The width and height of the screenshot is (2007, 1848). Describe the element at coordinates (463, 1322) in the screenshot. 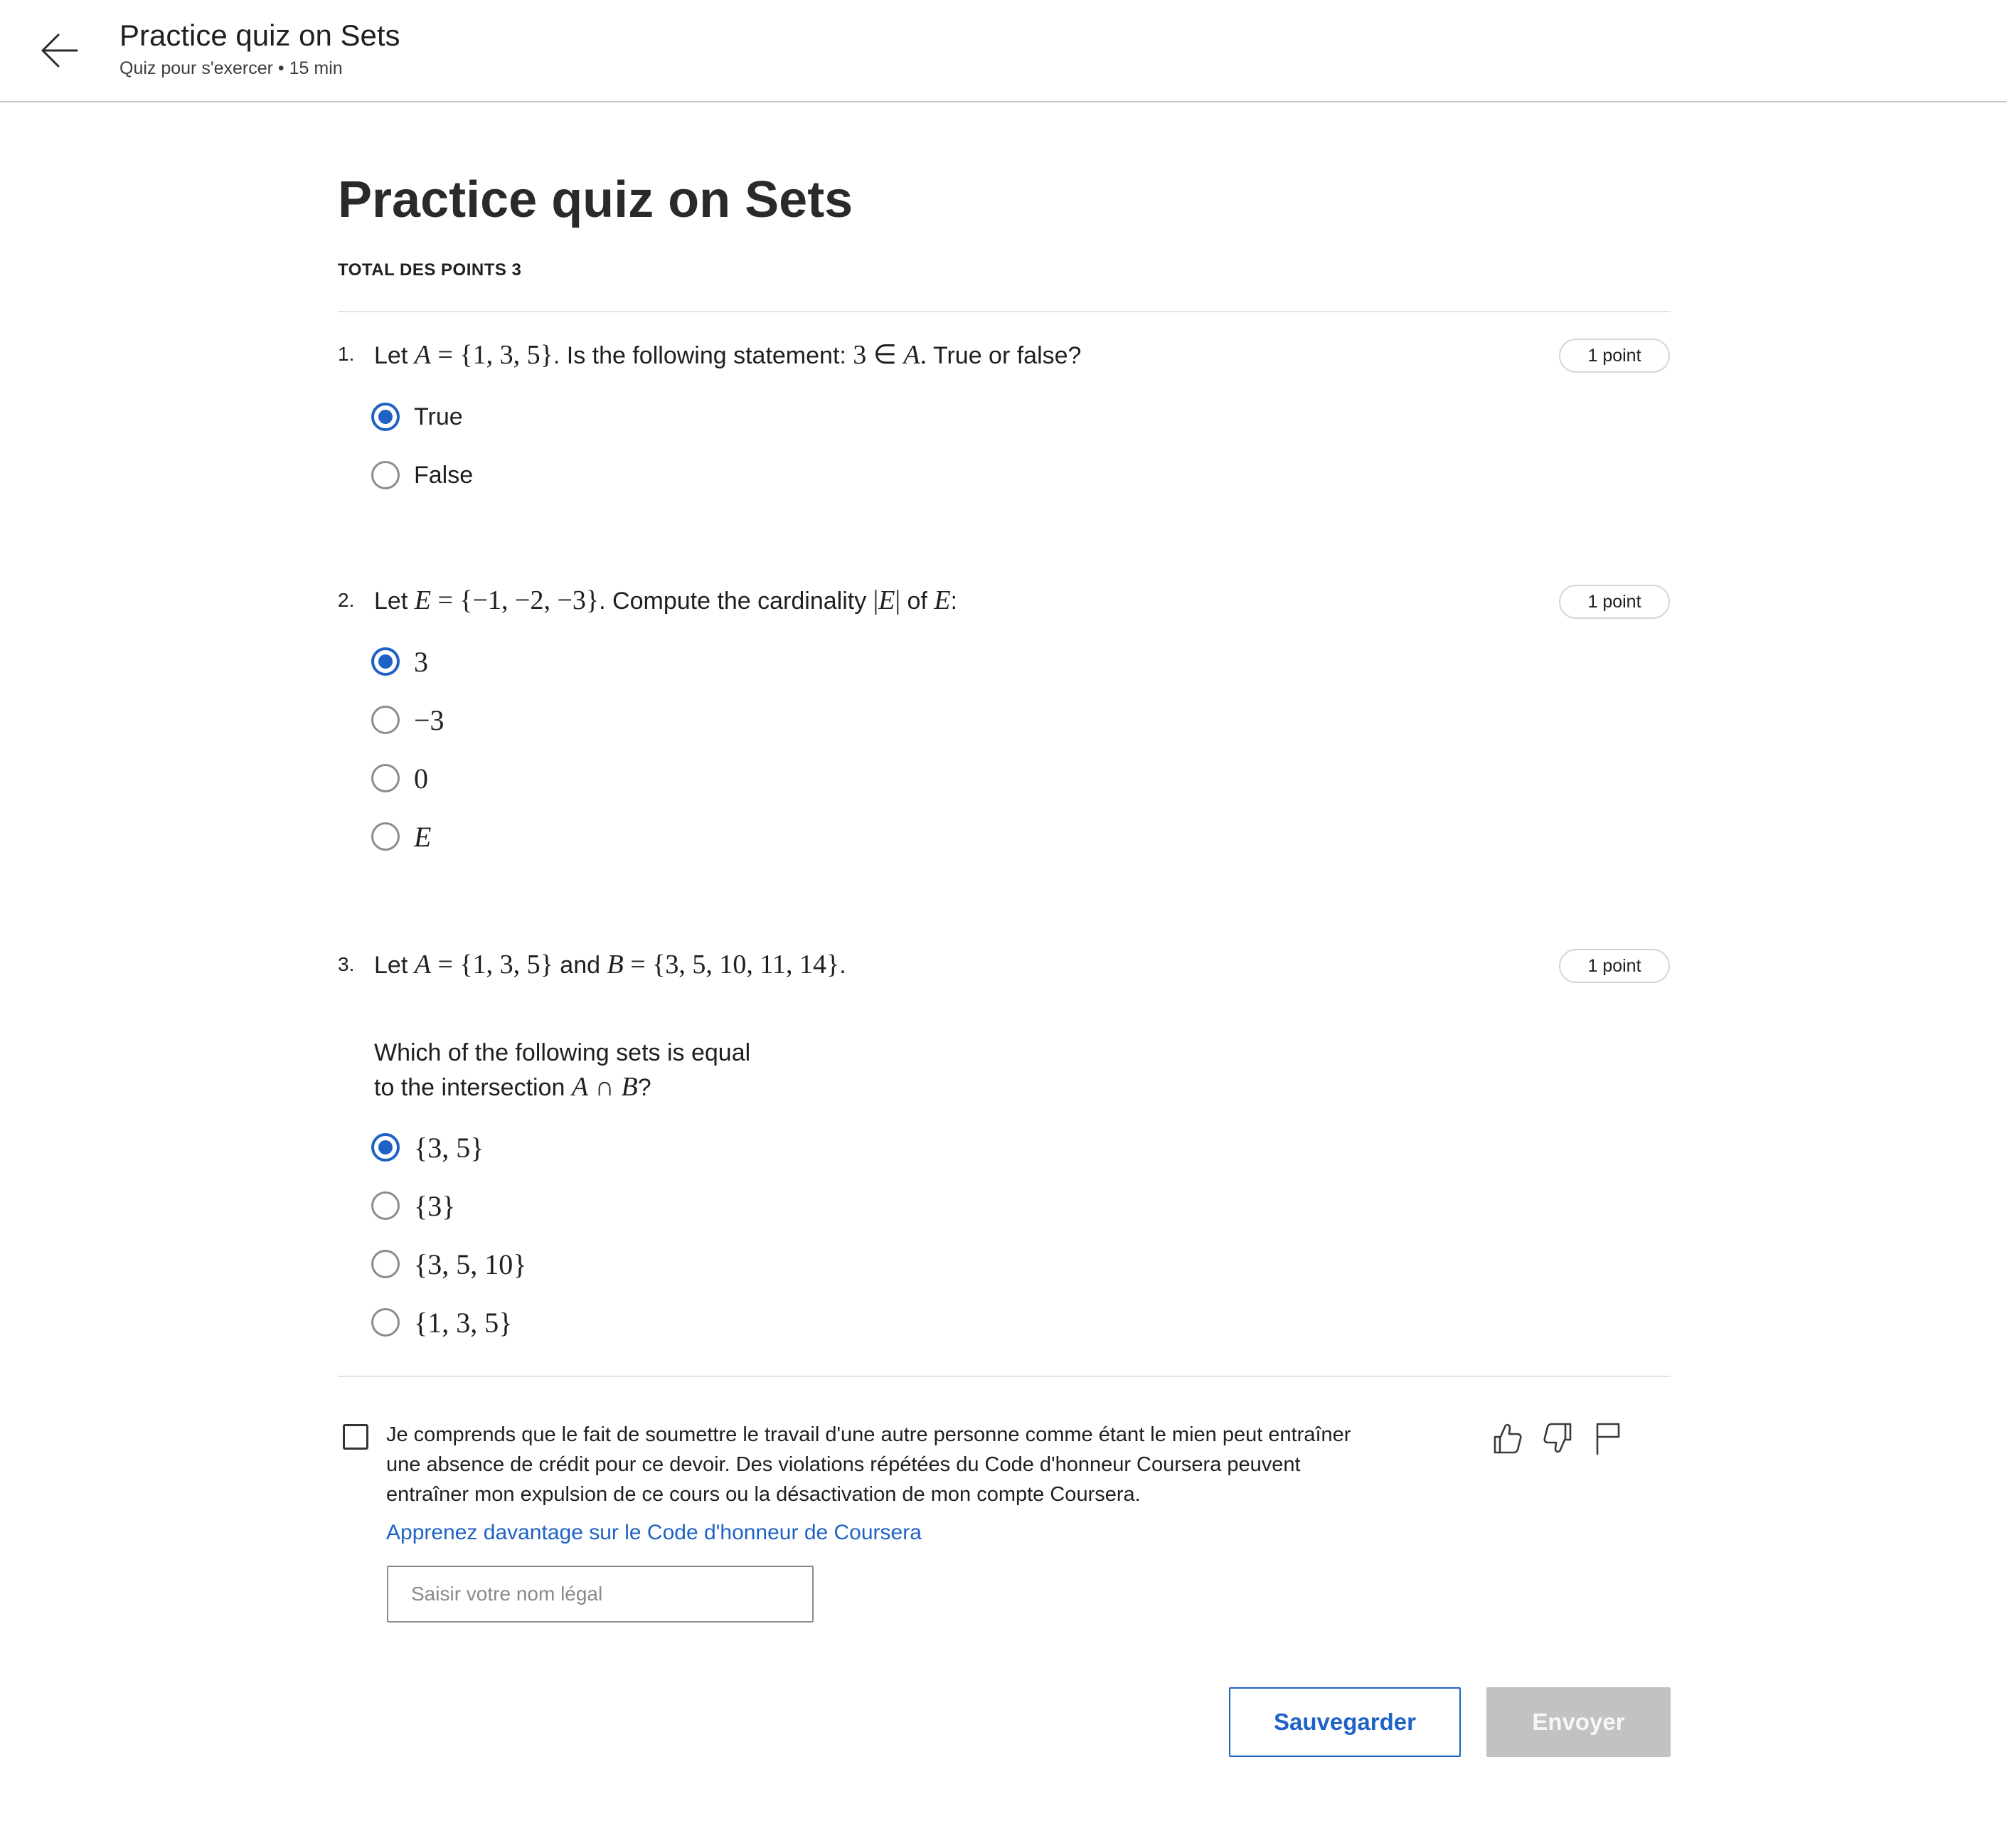

I see `option-label: {1, 3, 5}` at that location.